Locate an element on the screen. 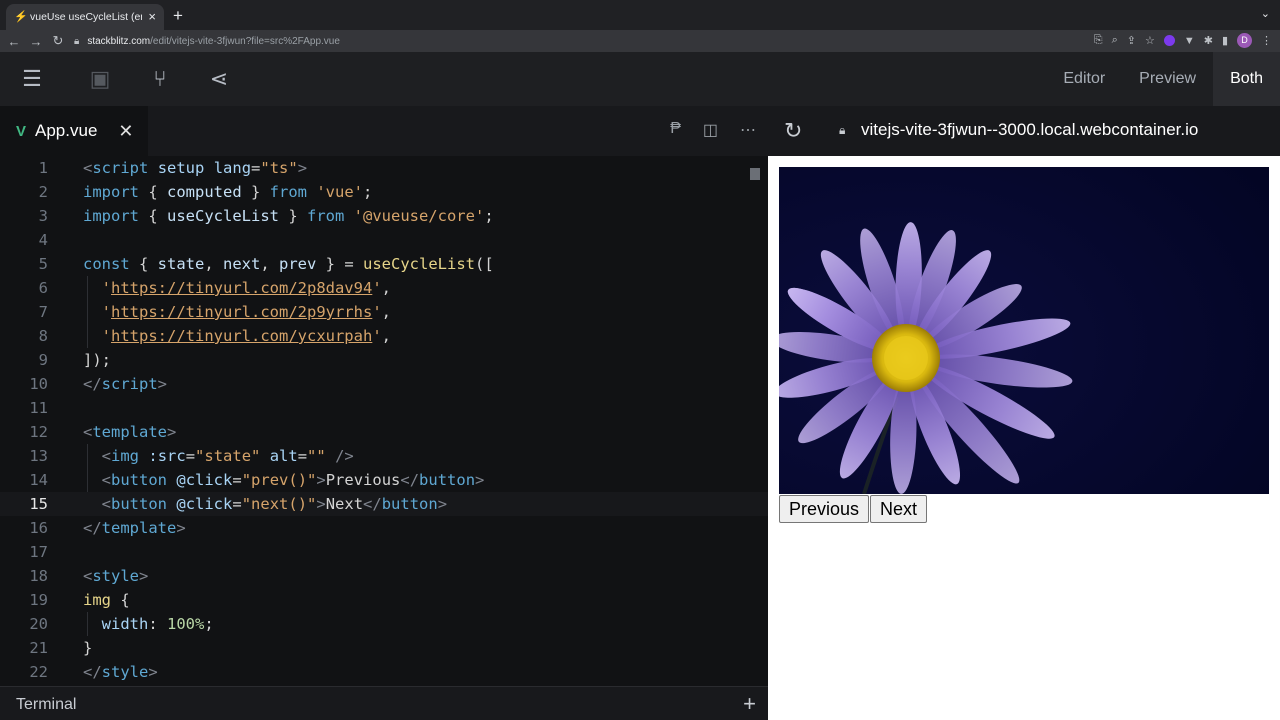 Image resolution: width=1280 pixels, height=720 pixels. site-info-icon: 🔒︎ is located at coordinates (76, 41).